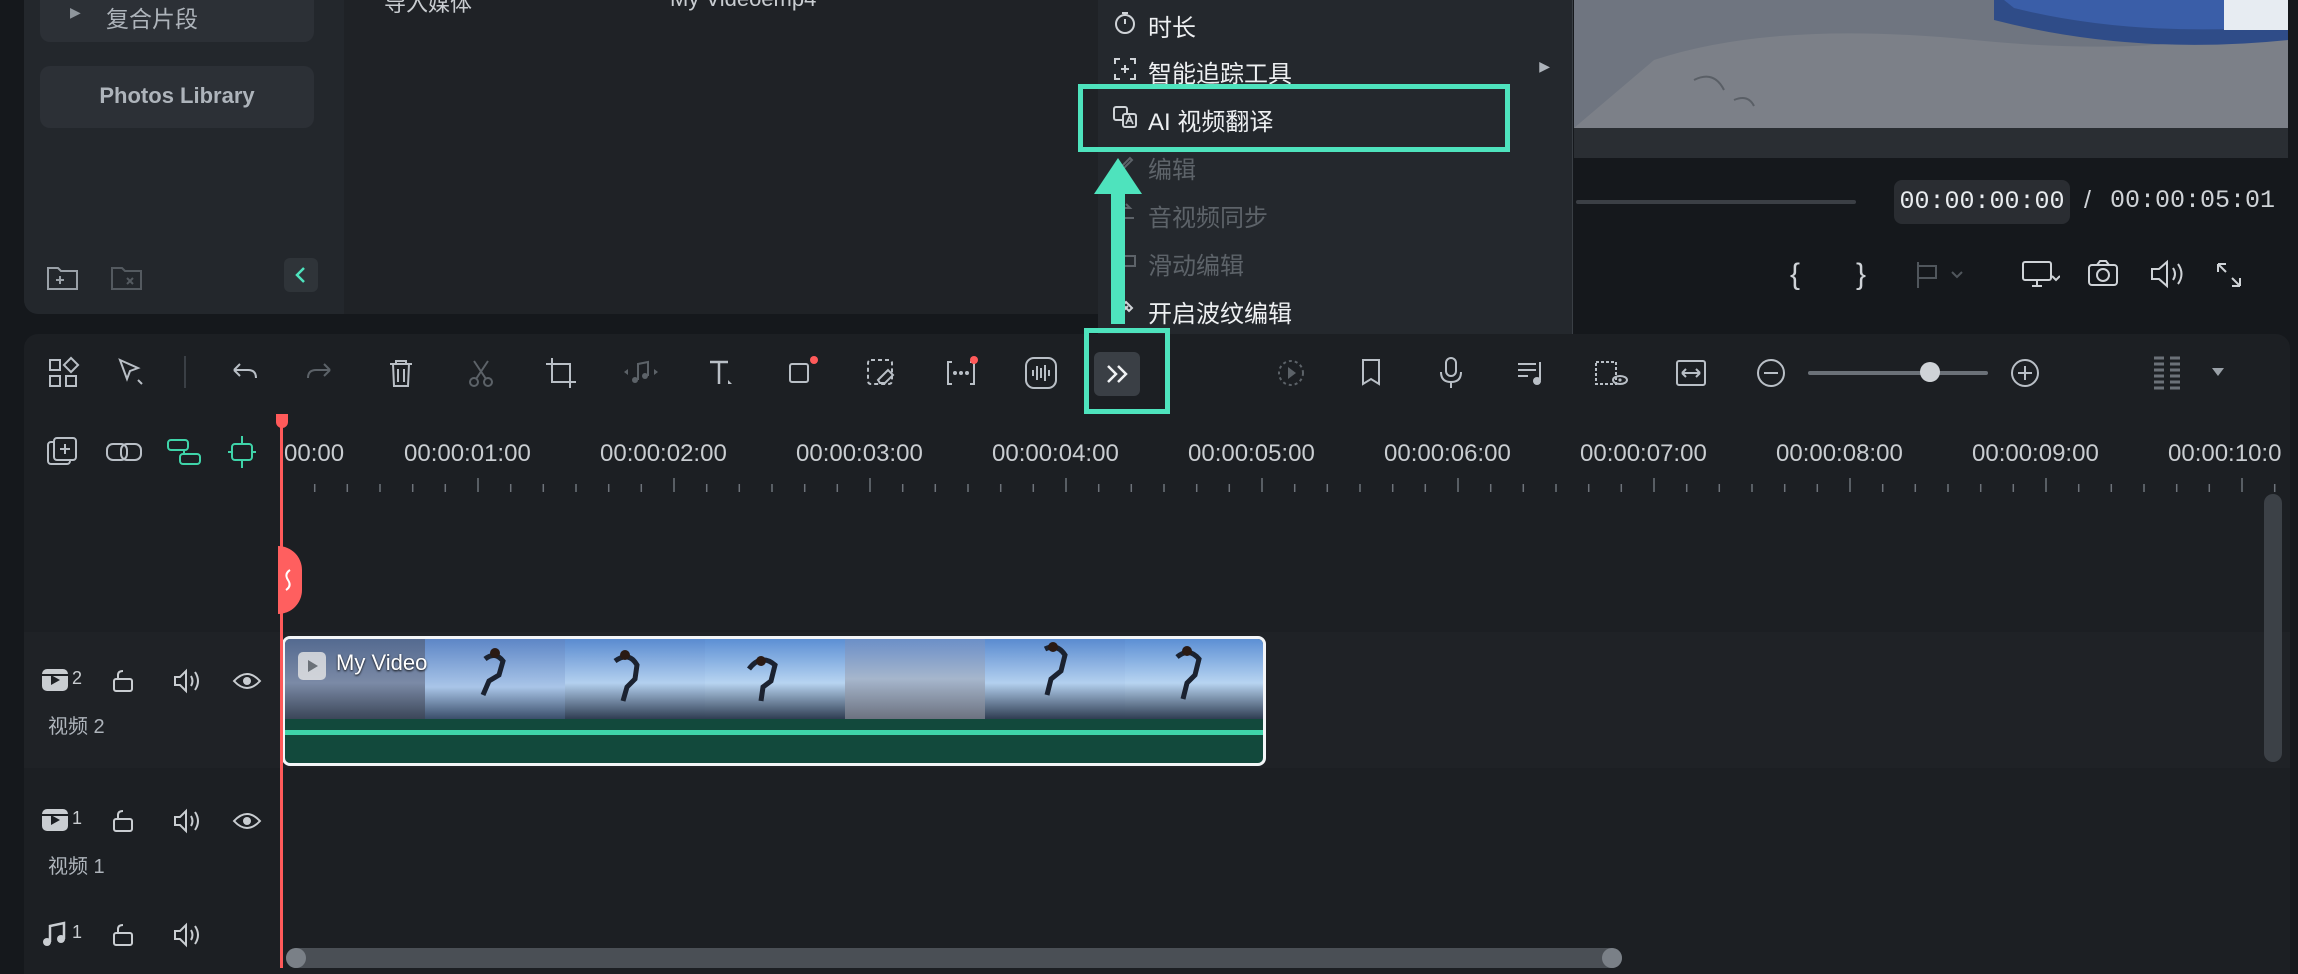 The width and height of the screenshot is (2298, 974). I want to click on audio-edit-icon, so click(641, 373).